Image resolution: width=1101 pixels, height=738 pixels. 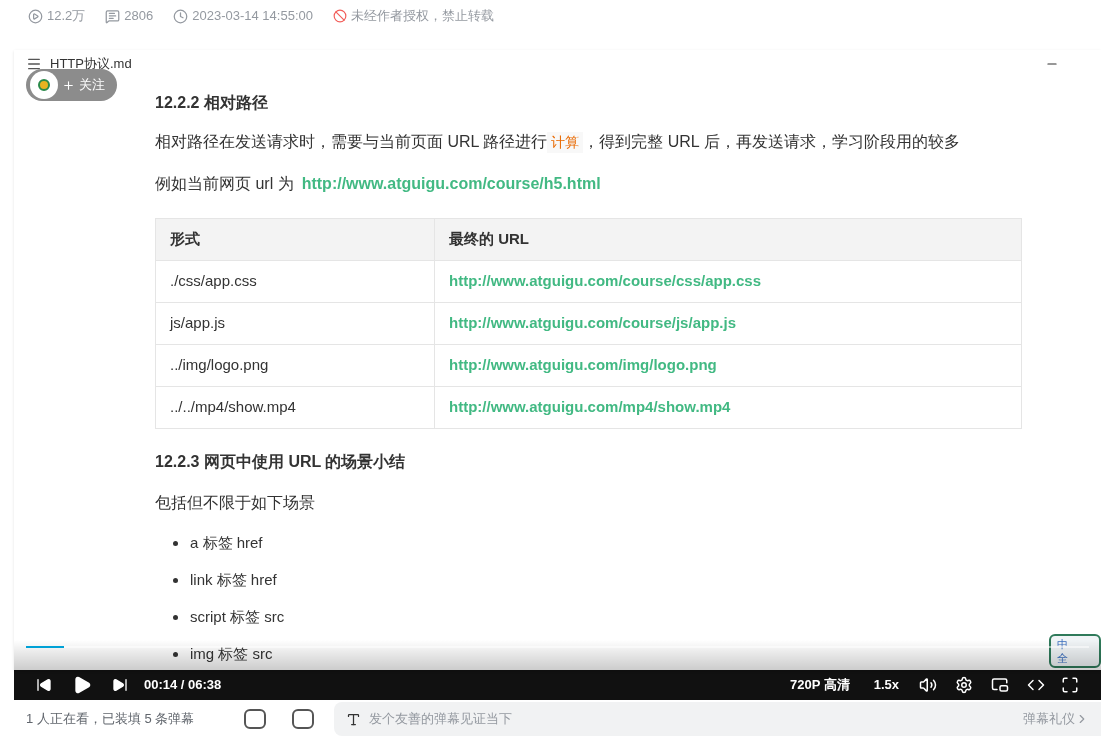 I want to click on table-cell: ../../mp4/show.mp4, so click(x=295, y=407).